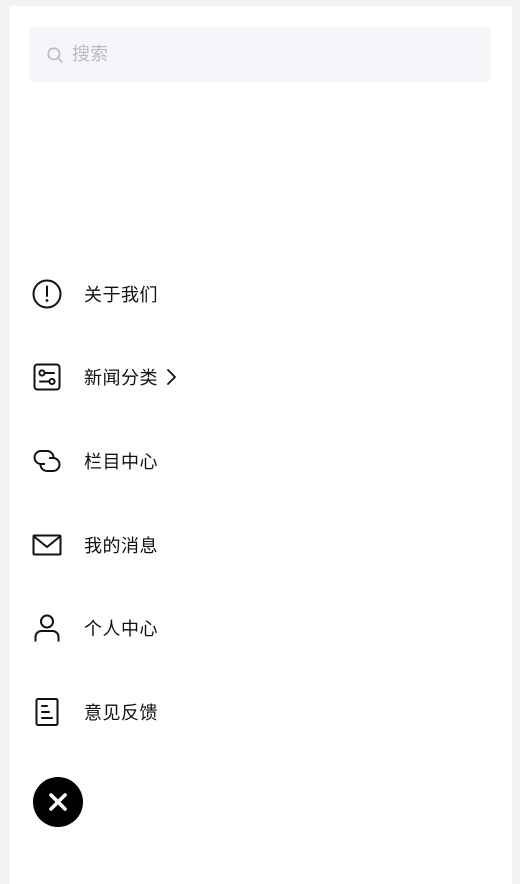 The height and width of the screenshot is (884, 520). I want to click on close-icon, so click(58, 802).